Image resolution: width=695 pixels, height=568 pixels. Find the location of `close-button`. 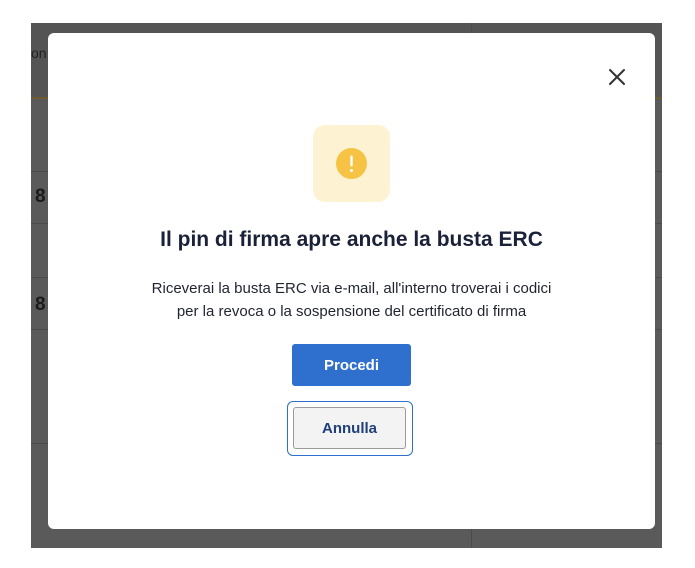

close-button is located at coordinates (617, 77).